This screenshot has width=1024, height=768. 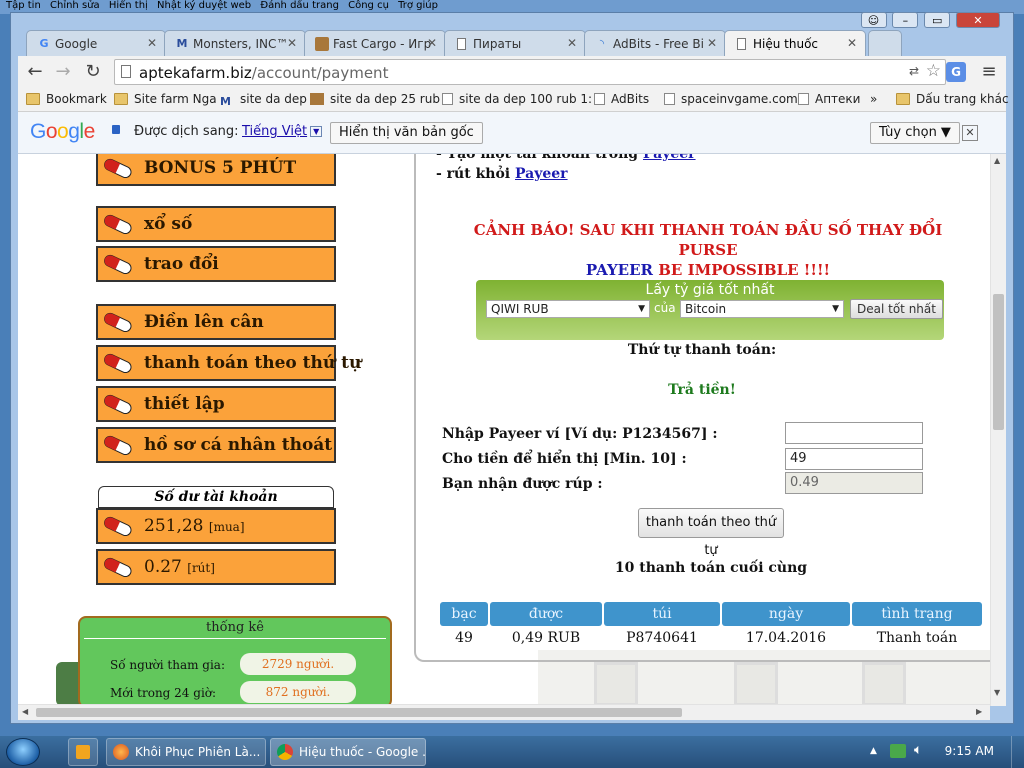 What do you see at coordinates (854, 459) in the screenshot?
I see `amount-input: 49` at bounding box center [854, 459].